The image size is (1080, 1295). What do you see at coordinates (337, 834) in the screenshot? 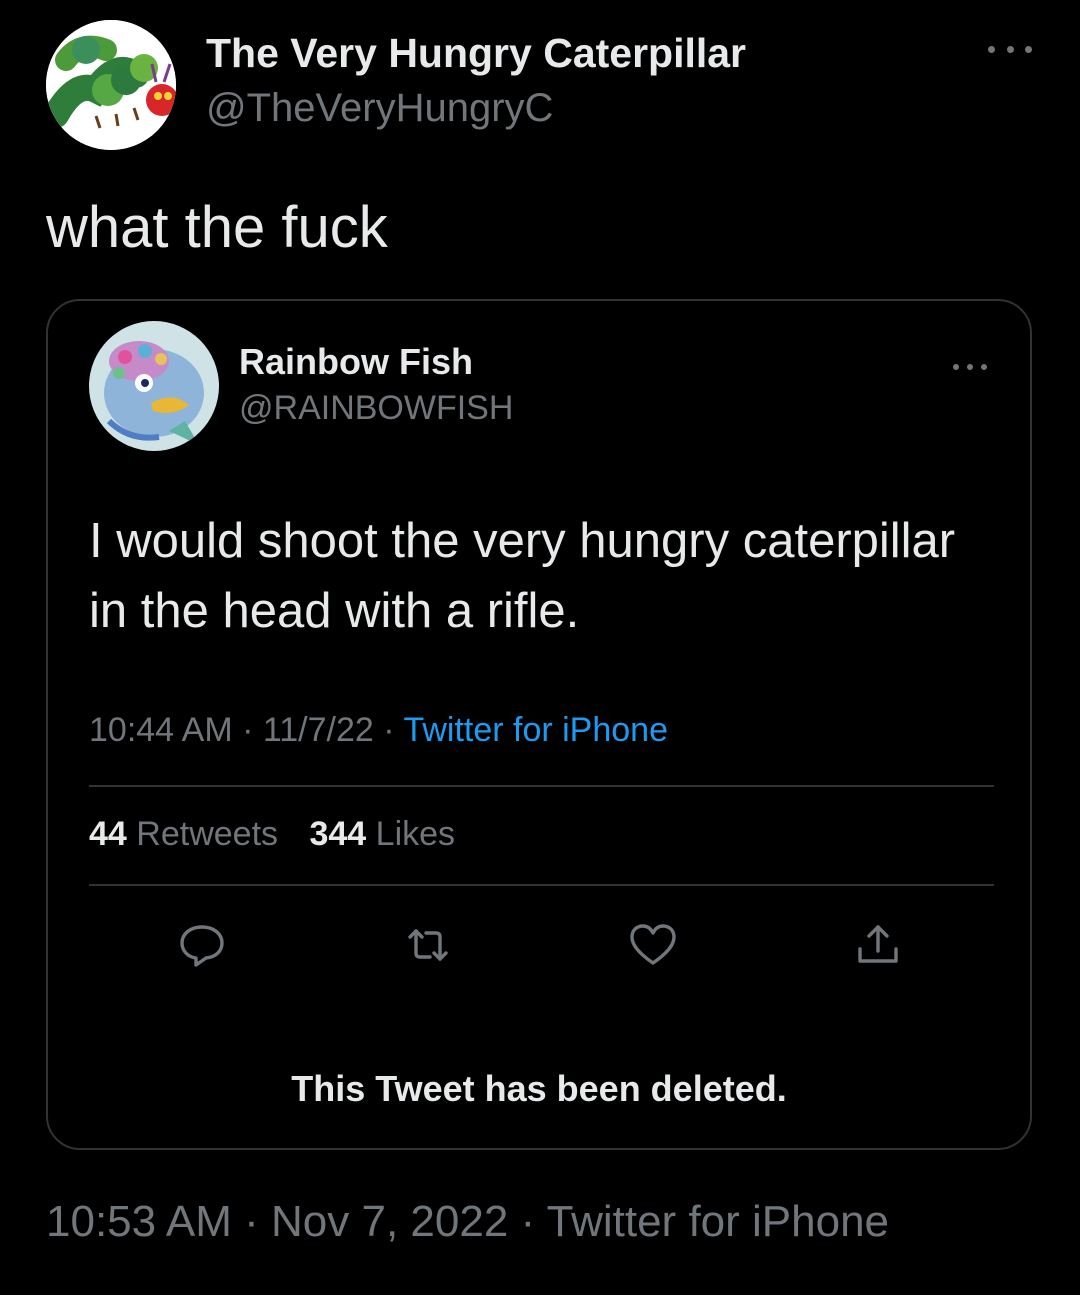
I see `likes-count: 344` at bounding box center [337, 834].